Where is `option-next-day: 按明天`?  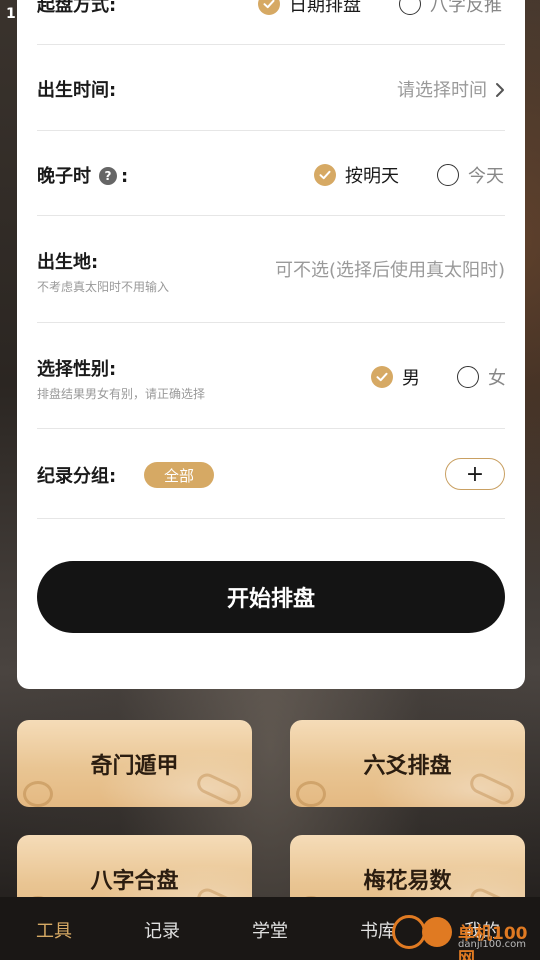
option-next-day: 按明天 is located at coordinates (356, 175).